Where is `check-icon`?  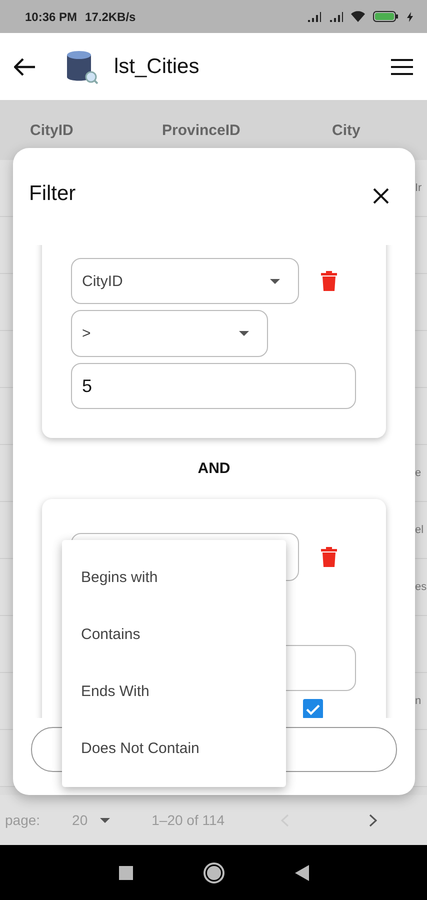 check-icon is located at coordinates (313, 709).